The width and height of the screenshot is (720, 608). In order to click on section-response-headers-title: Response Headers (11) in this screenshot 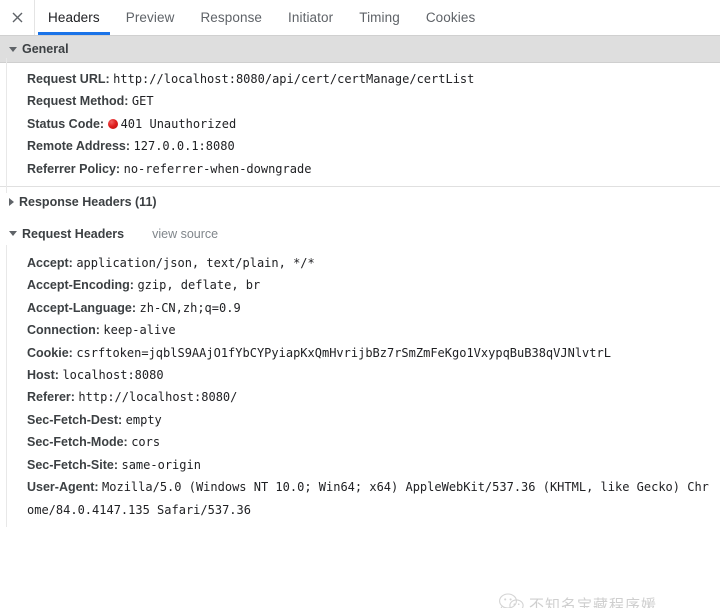, I will do `click(88, 202)`.